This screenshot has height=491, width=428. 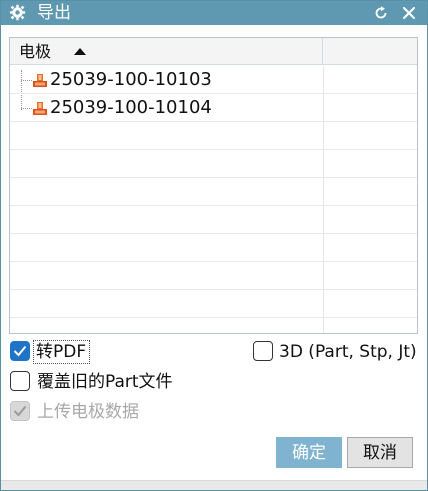 I want to click on column-header-electrode: 电极, so click(x=166, y=51).